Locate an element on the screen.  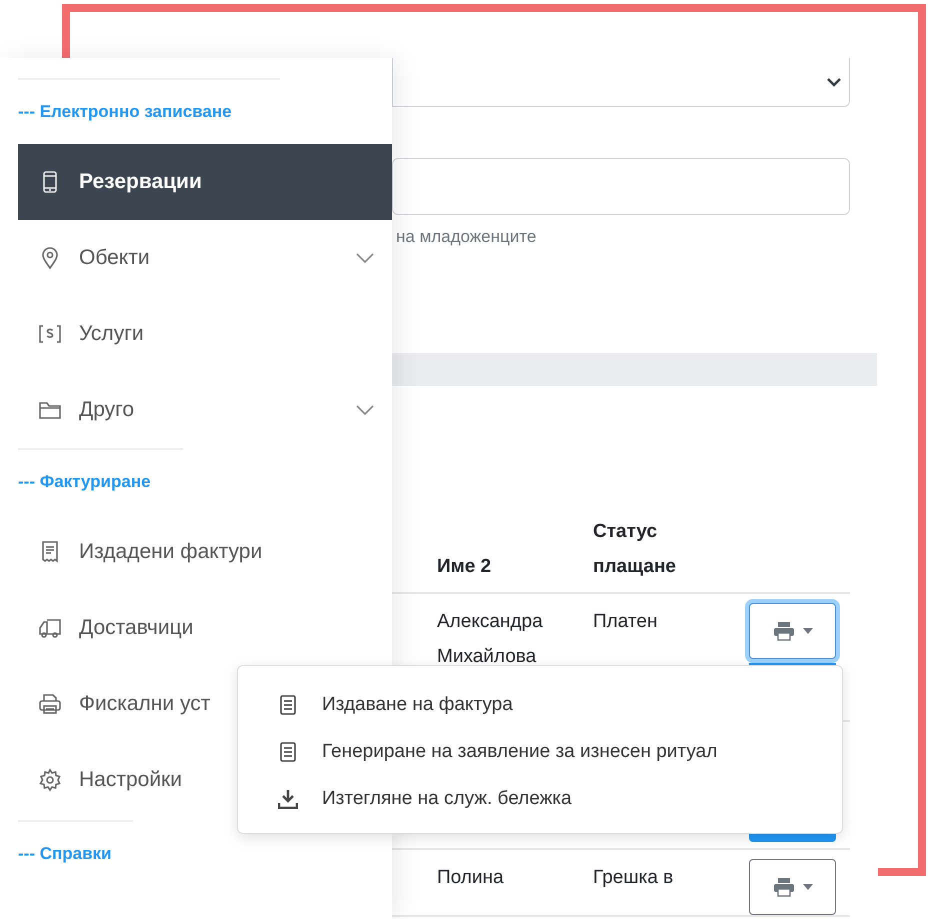
column-header: Име 2 is located at coordinates (464, 567).